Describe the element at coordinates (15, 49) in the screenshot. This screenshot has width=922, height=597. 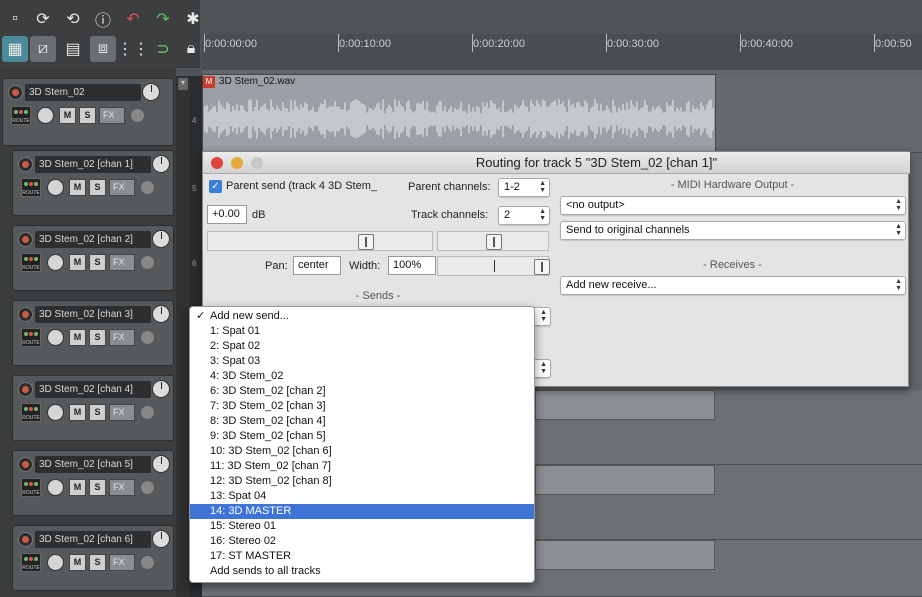
I see `grid-icon: ▦` at that location.